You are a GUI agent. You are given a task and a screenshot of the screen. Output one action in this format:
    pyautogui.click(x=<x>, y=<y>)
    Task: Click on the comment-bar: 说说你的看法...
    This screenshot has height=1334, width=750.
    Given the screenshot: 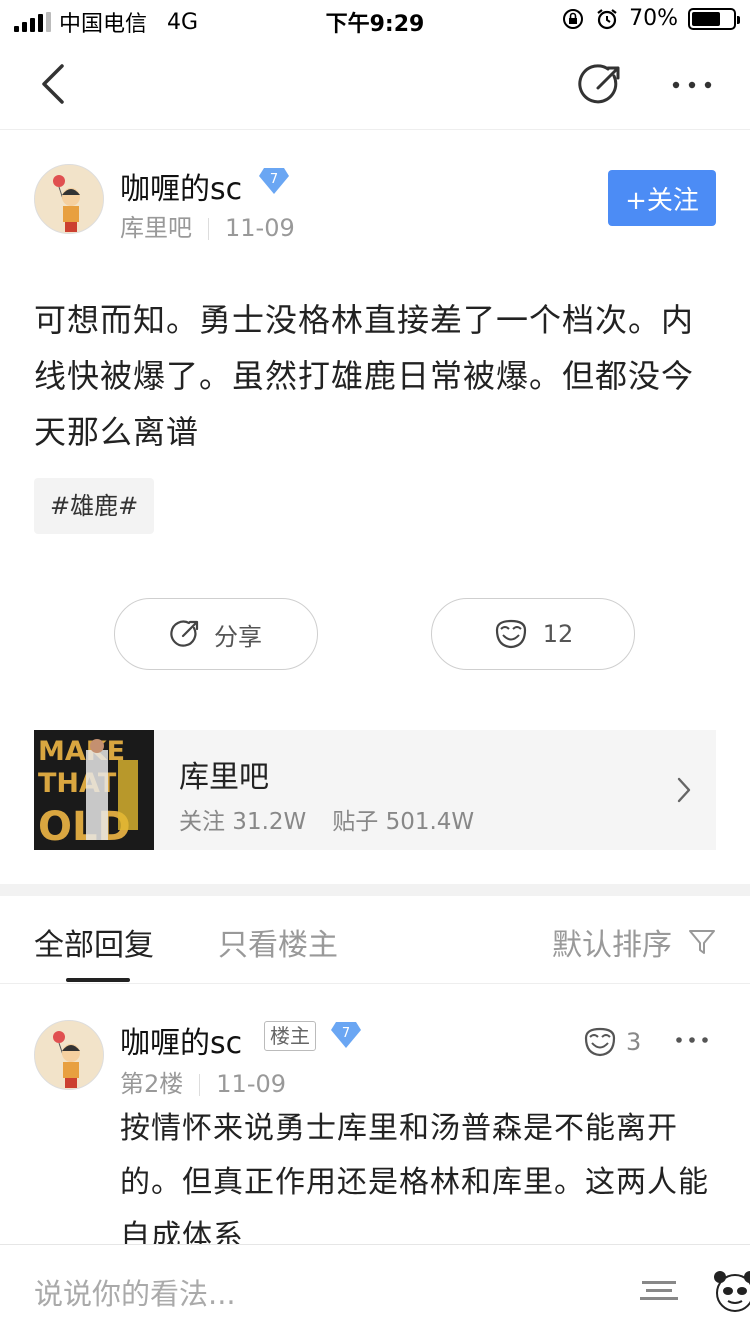 What is the action you would take?
    pyautogui.click(x=375, y=1289)
    